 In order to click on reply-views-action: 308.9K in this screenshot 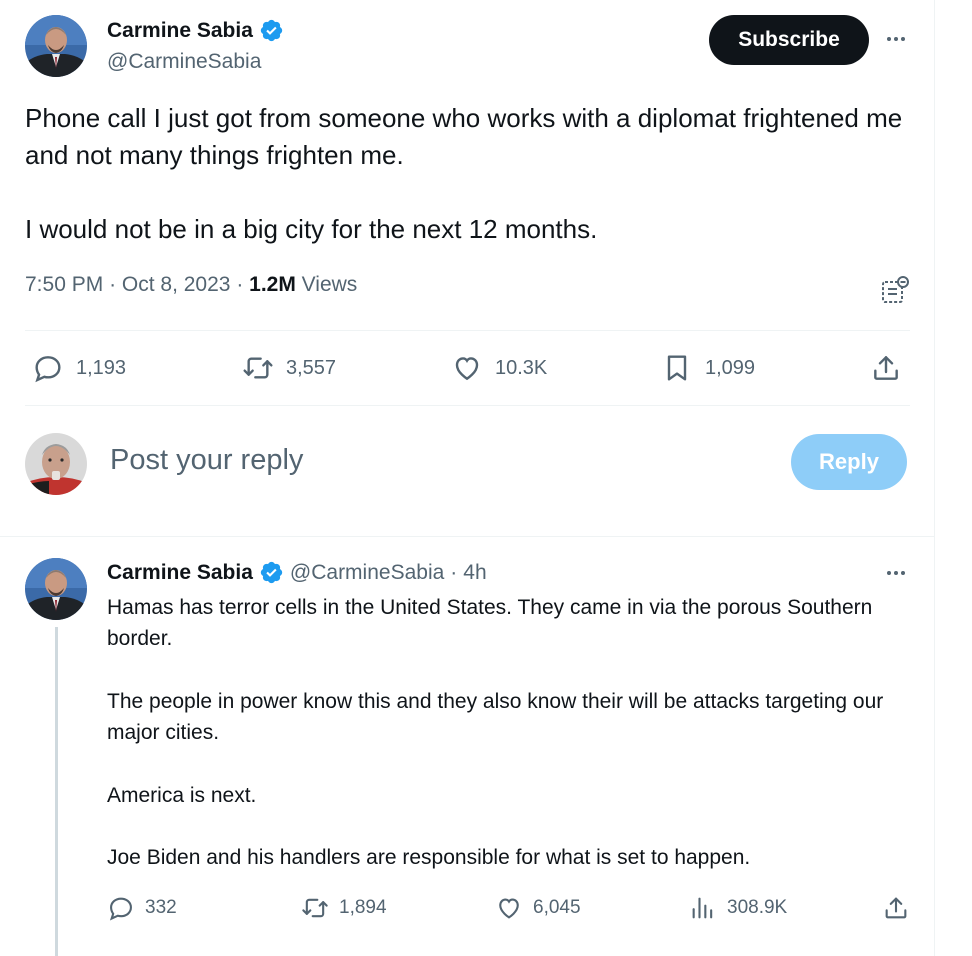, I will do `click(738, 908)`.